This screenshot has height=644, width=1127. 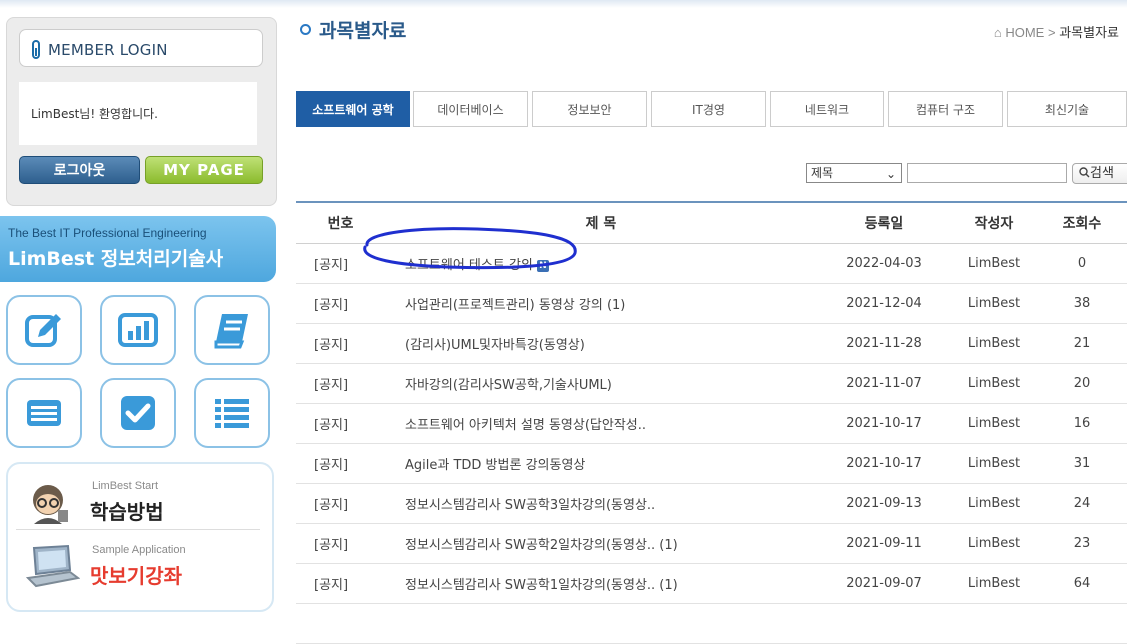 What do you see at coordinates (232, 413) in the screenshot?
I see `bullet-list-tile` at bounding box center [232, 413].